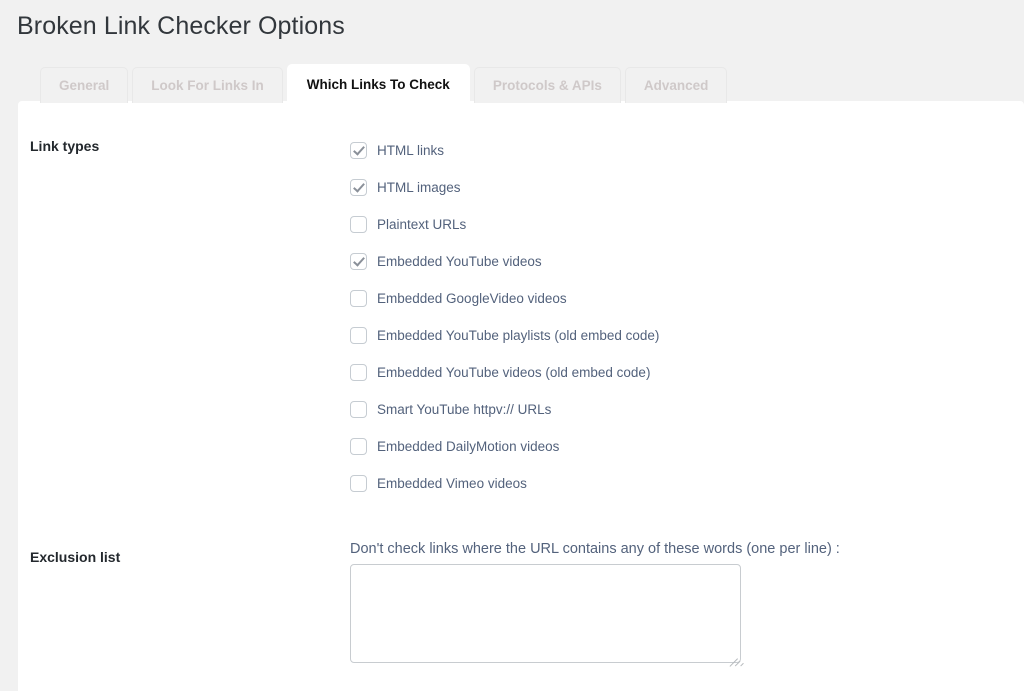 The height and width of the screenshot is (691, 1024). What do you see at coordinates (422, 224) in the screenshot?
I see `checkbox-label-plaintext-urls: Plaintext URLs` at bounding box center [422, 224].